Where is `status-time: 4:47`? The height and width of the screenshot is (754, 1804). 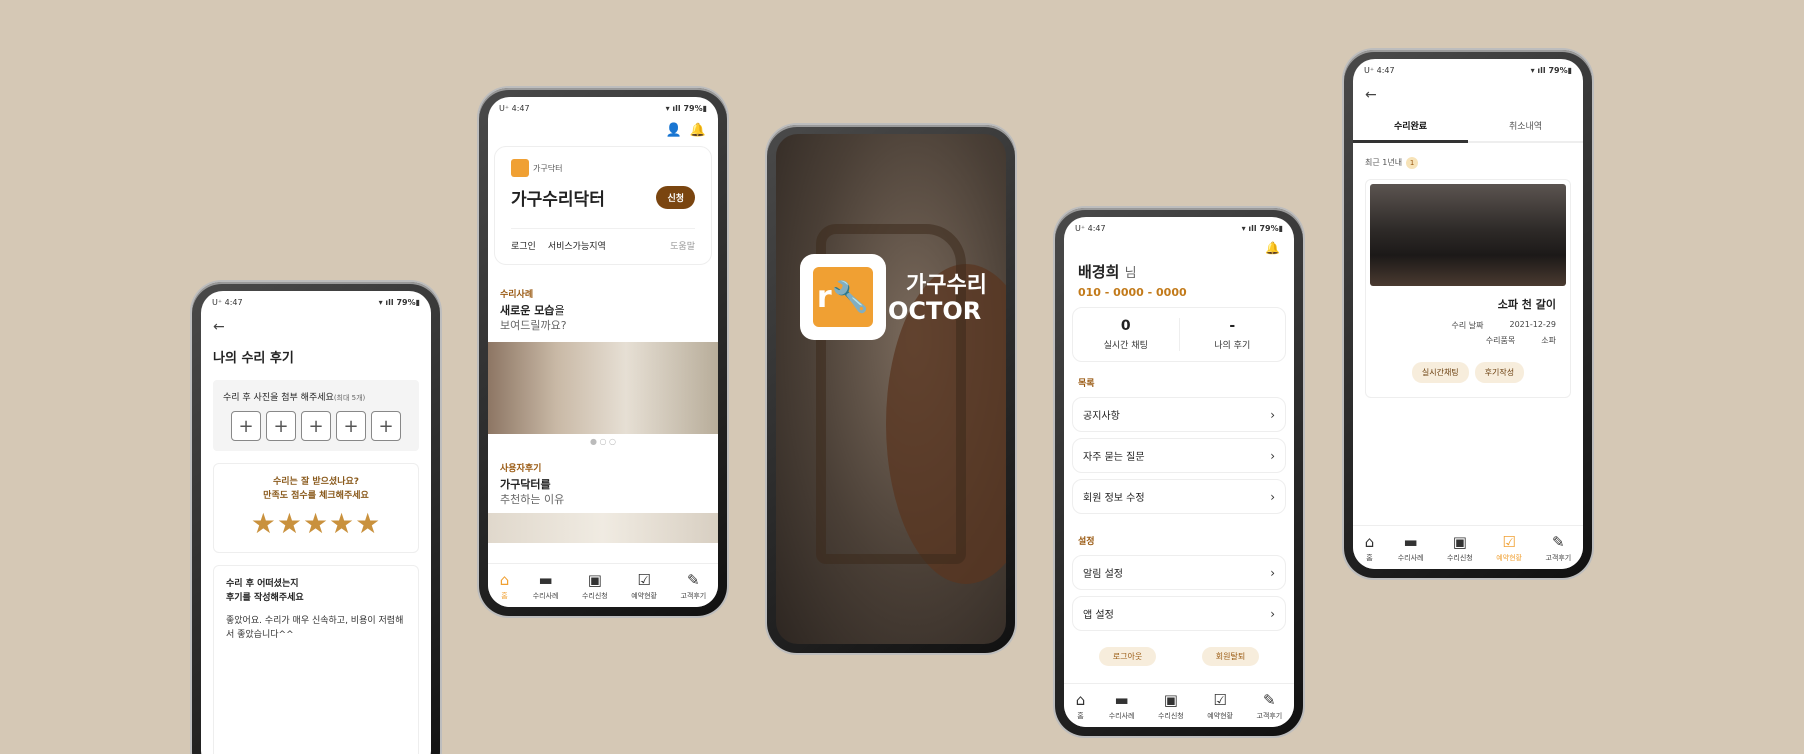 status-time: 4:47 is located at coordinates (233, 302).